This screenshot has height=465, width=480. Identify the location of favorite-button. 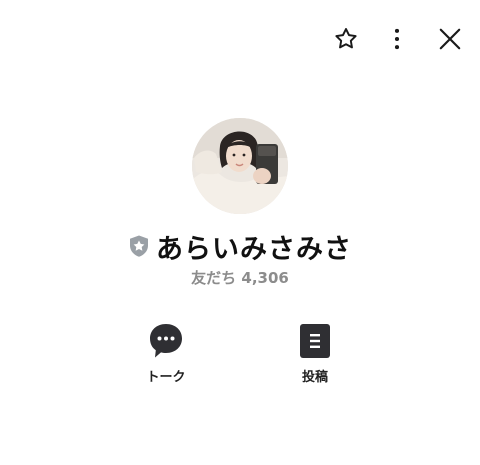
(346, 39).